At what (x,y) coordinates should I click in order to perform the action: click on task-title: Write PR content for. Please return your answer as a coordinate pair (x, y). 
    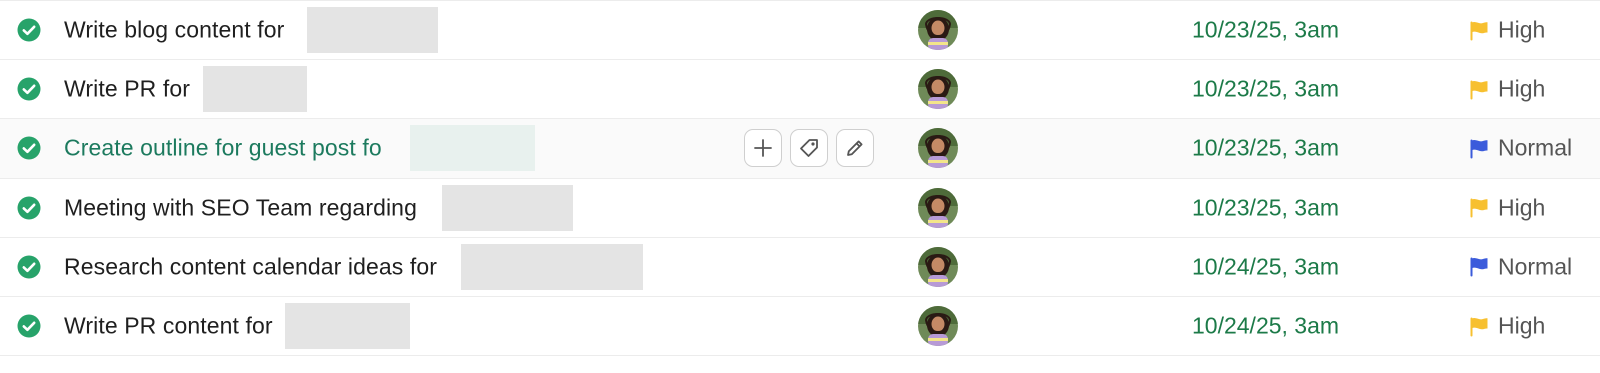
    Looking at the image, I should click on (168, 326).